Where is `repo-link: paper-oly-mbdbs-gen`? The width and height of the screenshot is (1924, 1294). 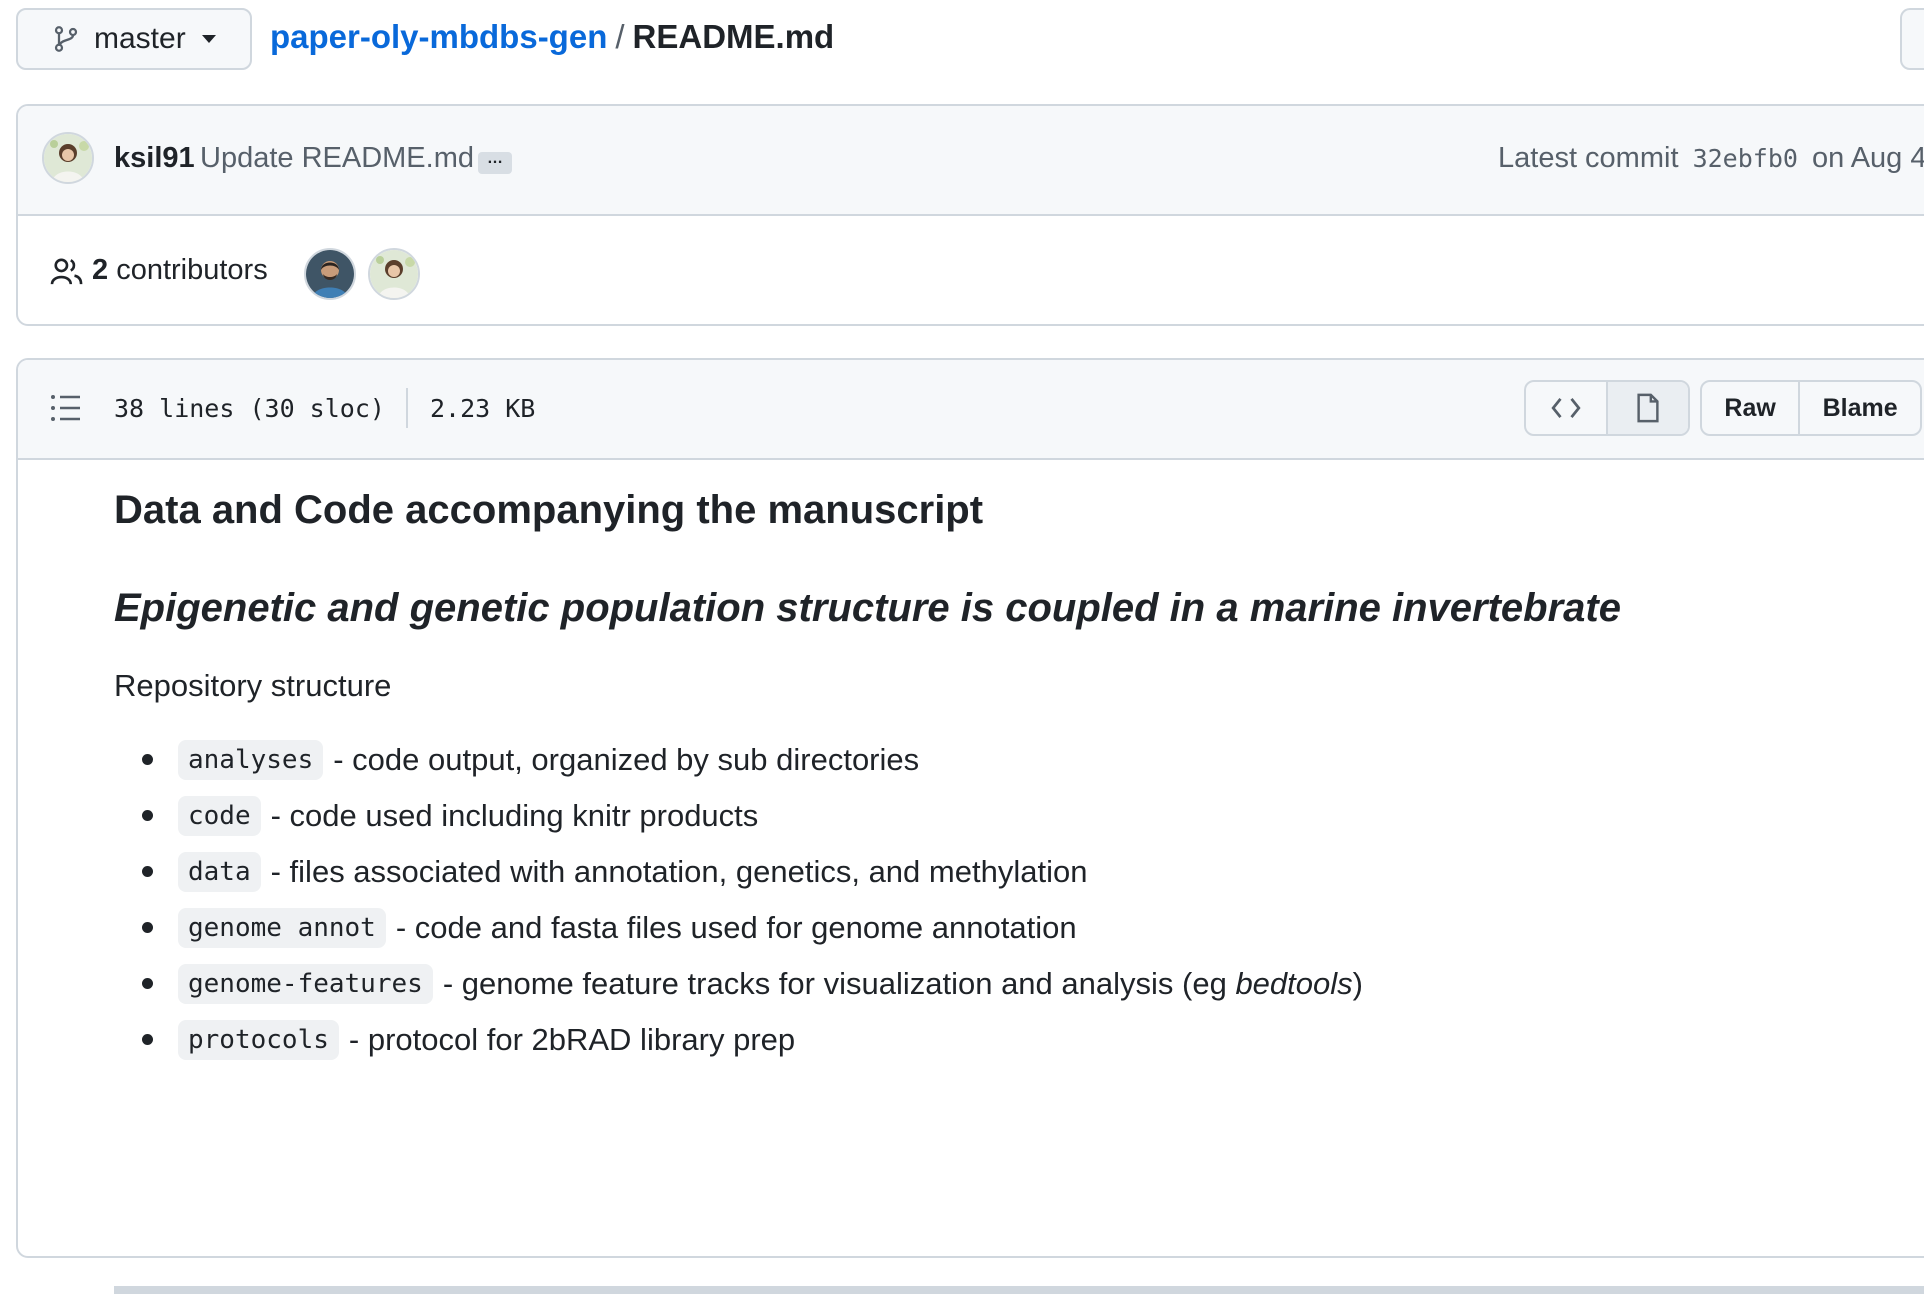
repo-link: paper-oly-mbdbs-gen is located at coordinates (438, 36).